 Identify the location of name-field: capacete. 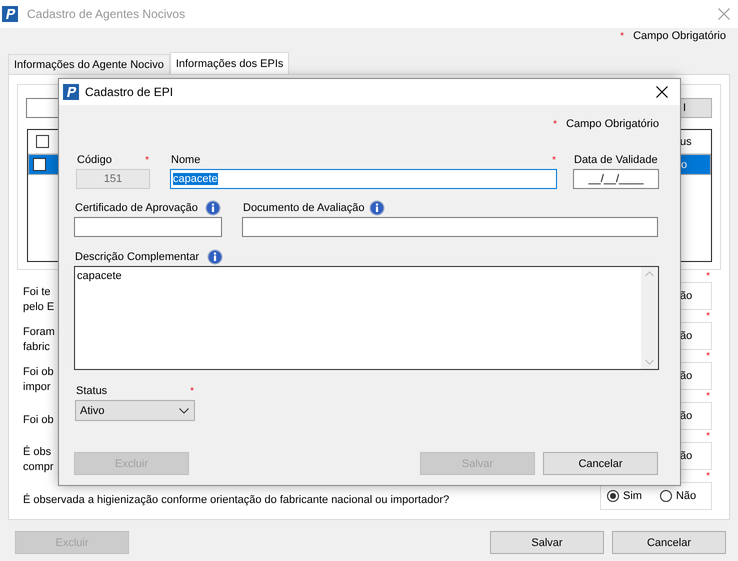
(363, 179).